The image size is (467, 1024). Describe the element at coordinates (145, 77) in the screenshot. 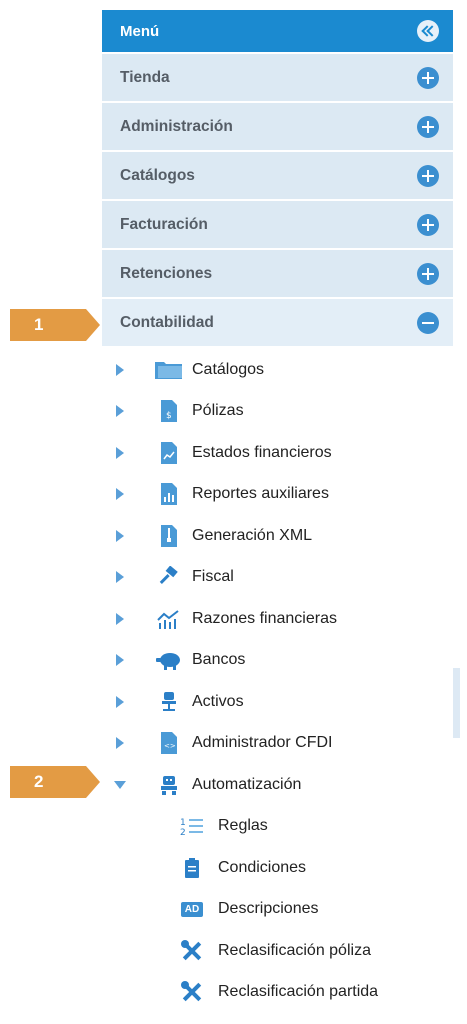

I see `section-label: Tienda` at that location.